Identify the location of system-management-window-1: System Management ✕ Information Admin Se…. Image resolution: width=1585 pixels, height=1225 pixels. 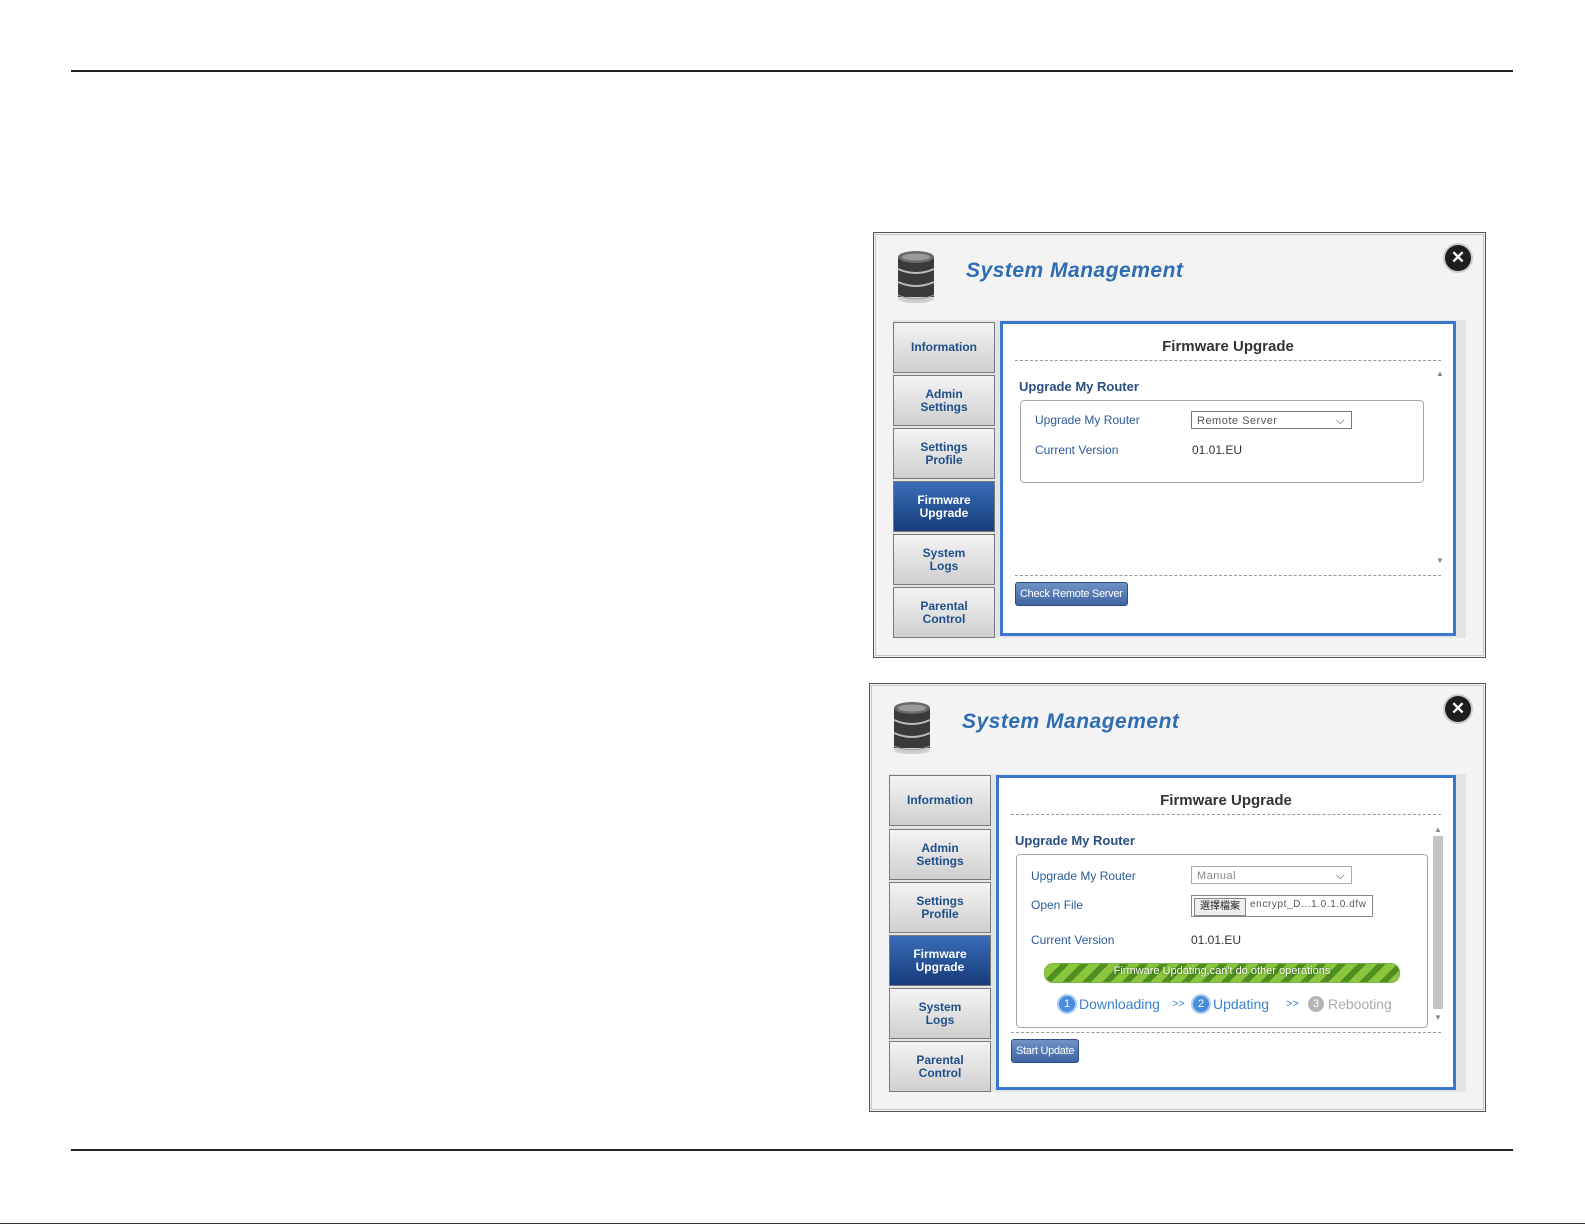
(1179, 445).